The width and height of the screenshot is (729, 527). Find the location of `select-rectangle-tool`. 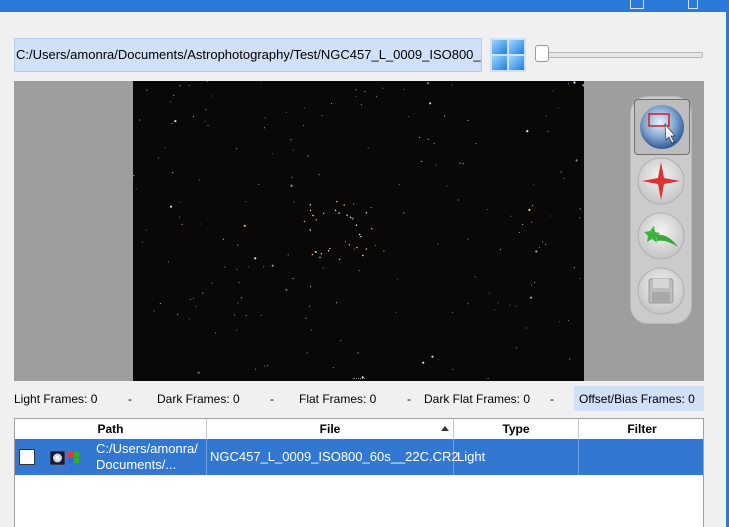

select-rectangle-tool is located at coordinates (662, 127).